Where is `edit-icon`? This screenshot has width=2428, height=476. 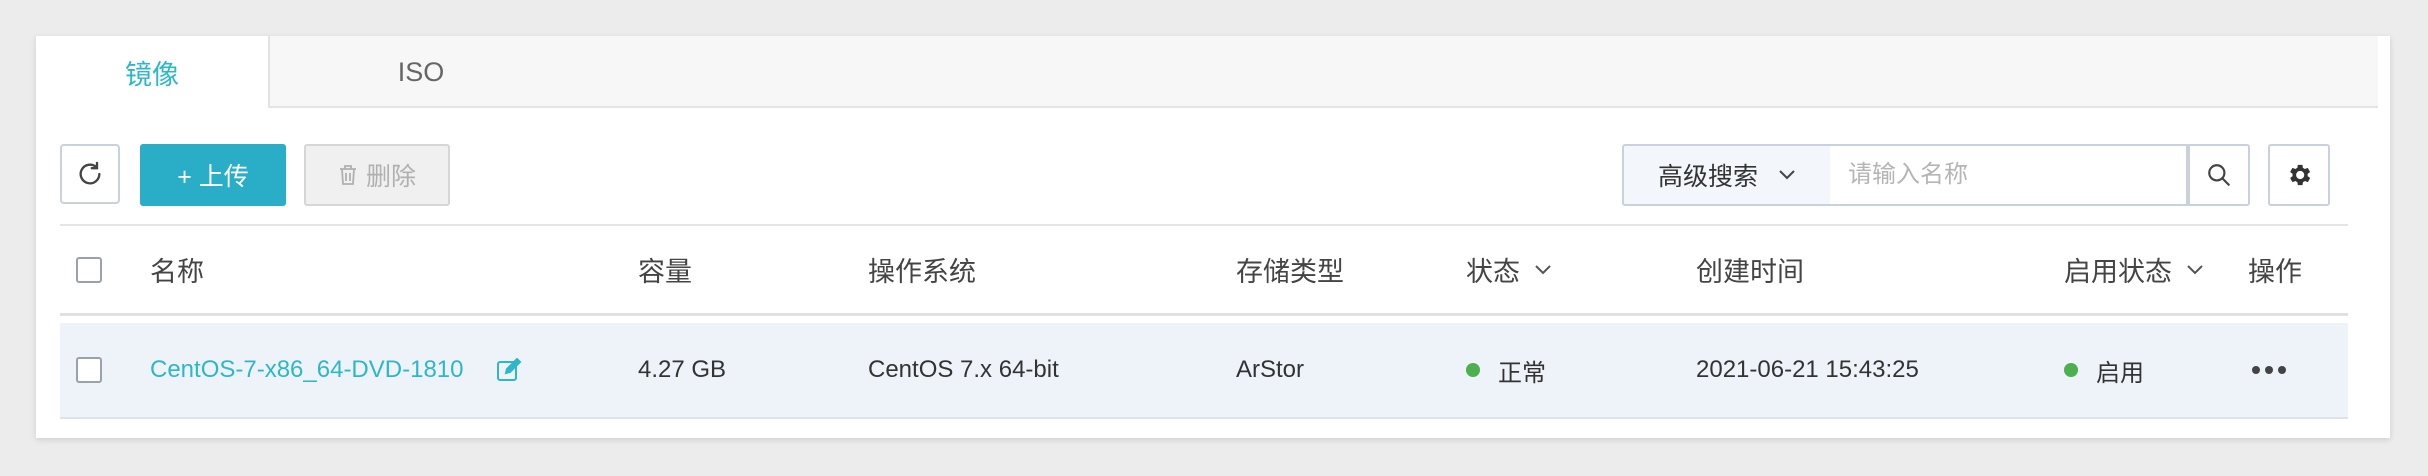 edit-icon is located at coordinates (509, 370).